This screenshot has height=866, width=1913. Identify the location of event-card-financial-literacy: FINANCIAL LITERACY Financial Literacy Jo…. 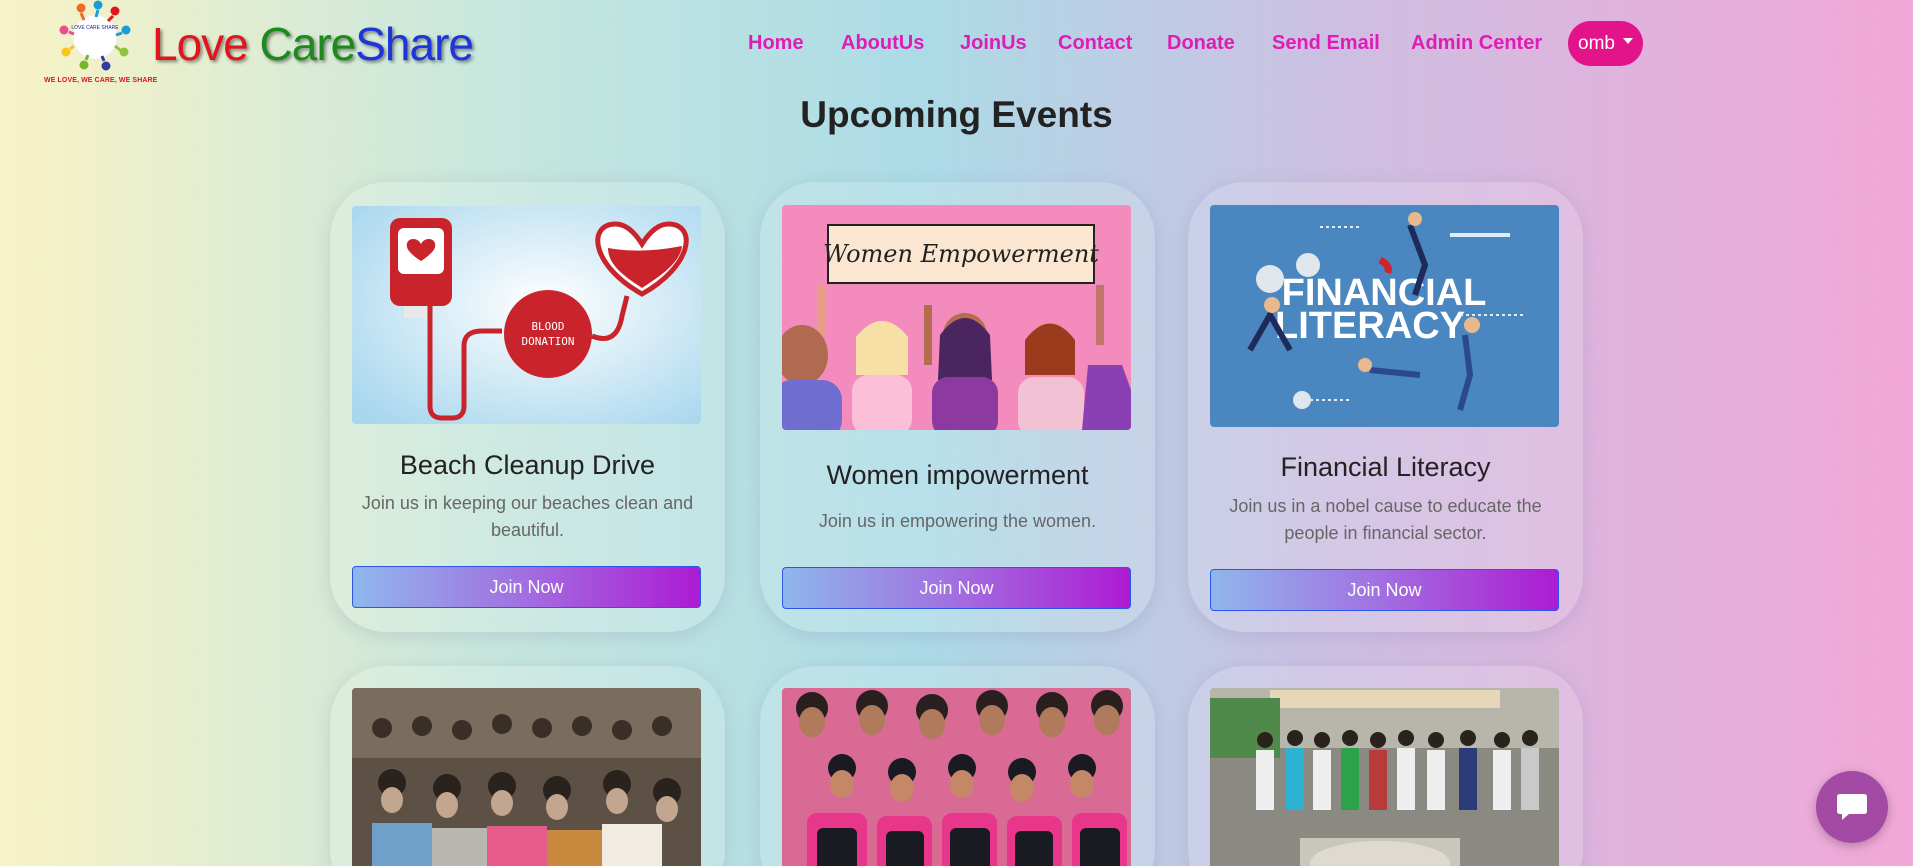
(1385, 407).